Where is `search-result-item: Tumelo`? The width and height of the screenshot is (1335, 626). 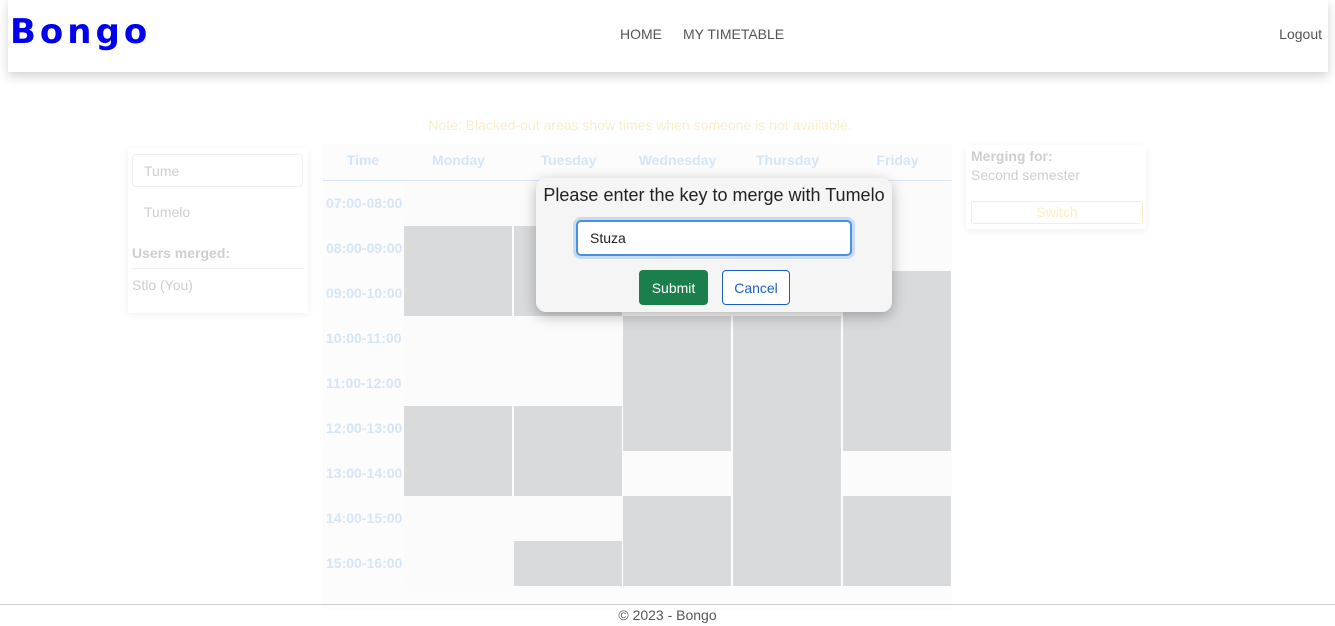
search-result-item: Tumelo is located at coordinates (167, 212).